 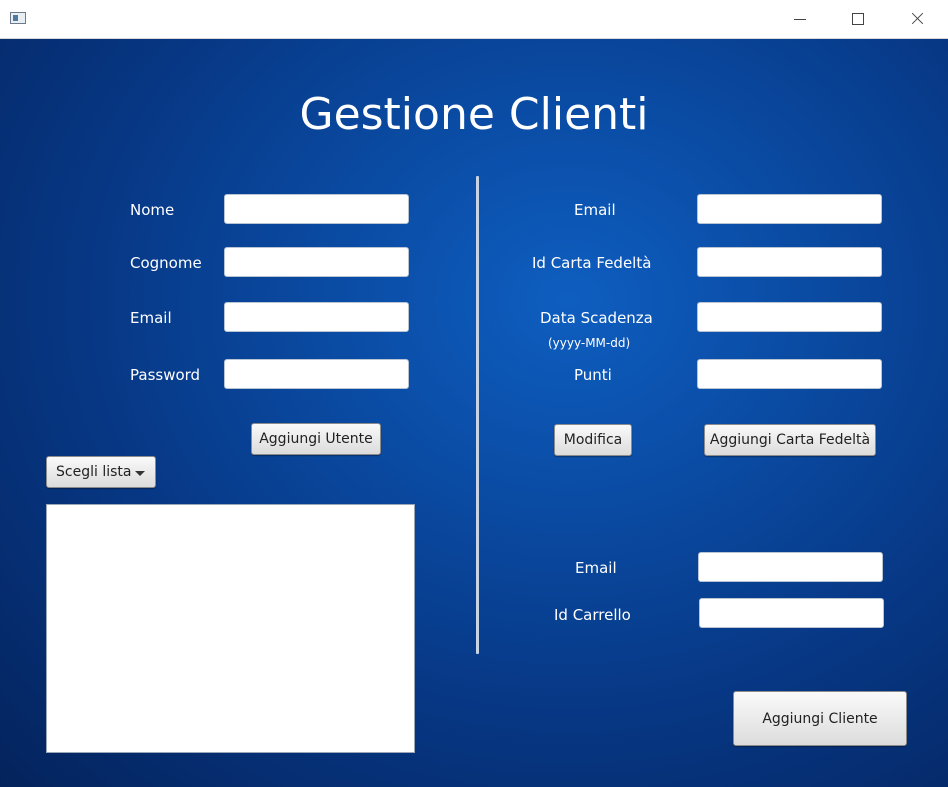 What do you see at coordinates (790, 440) in the screenshot?
I see `add-loyalty-card-button: Aggiungi Carta Fedeltà` at bounding box center [790, 440].